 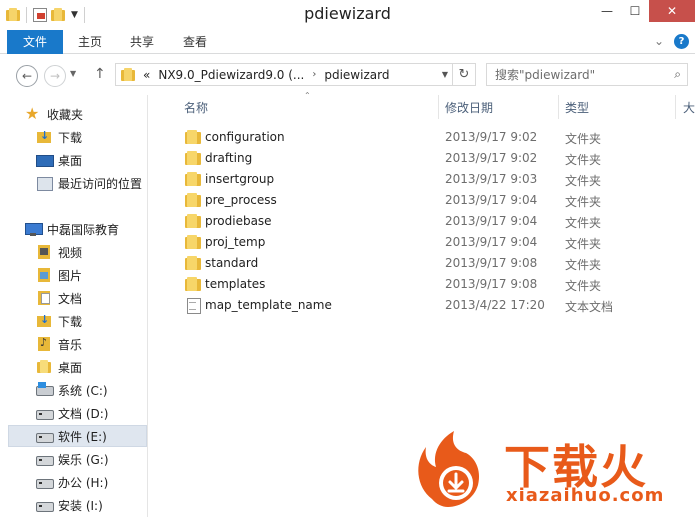 What do you see at coordinates (585, 495) in the screenshot?
I see `watermark-url: xiazaihuo.com` at bounding box center [585, 495].